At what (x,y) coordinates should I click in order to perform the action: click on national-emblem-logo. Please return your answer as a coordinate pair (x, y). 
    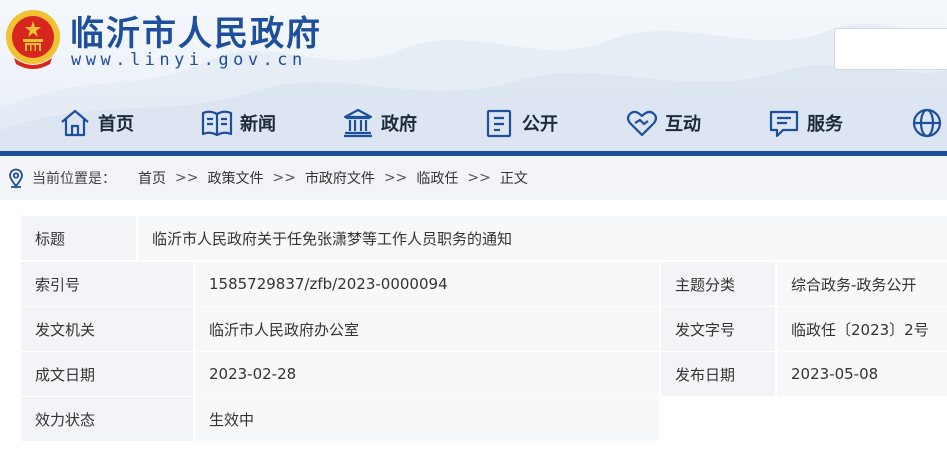
    Looking at the image, I should click on (33, 39).